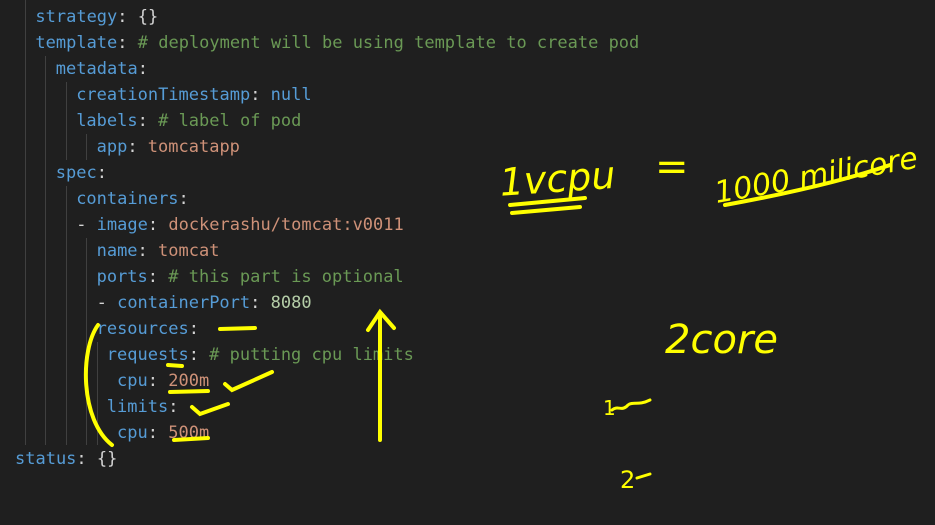 The width and height of the screenshot is (935, 525). What do you see at coordinates (609, 408) in the screenshot?
I see `annotation-one: 1` at bounding box center [609, 408].